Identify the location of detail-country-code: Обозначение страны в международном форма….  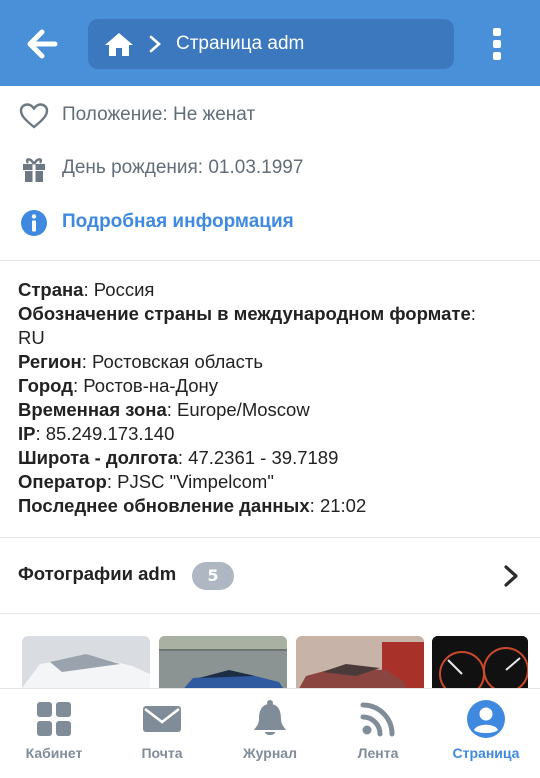
(247, 325).